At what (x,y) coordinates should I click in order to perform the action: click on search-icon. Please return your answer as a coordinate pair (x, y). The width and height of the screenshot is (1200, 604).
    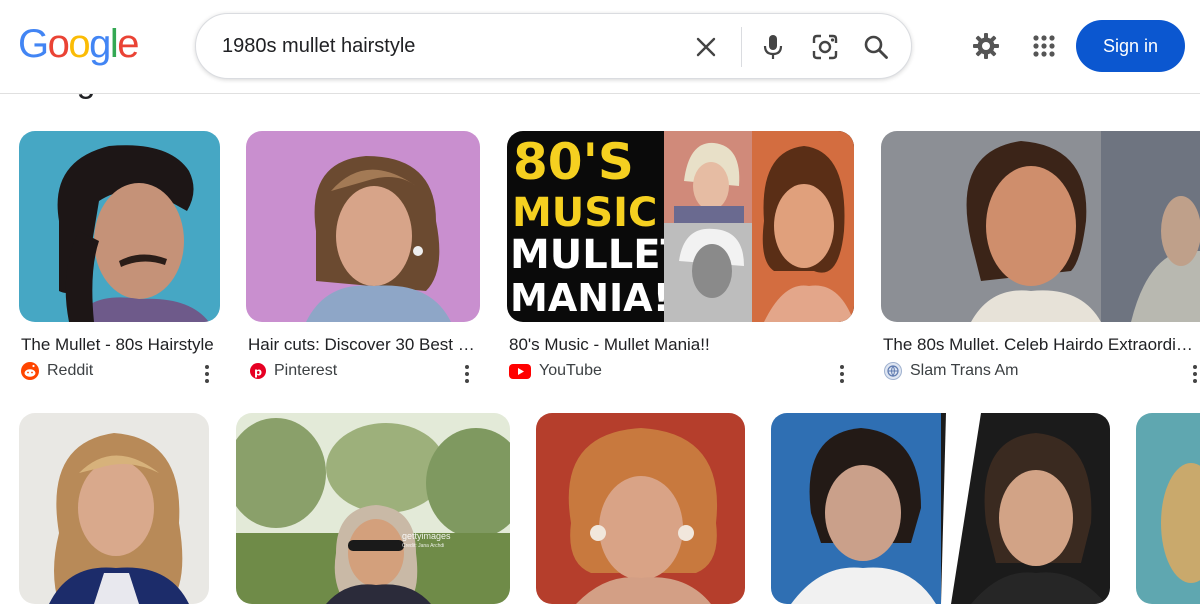
    Looking at the image, I should click on (876, 47).